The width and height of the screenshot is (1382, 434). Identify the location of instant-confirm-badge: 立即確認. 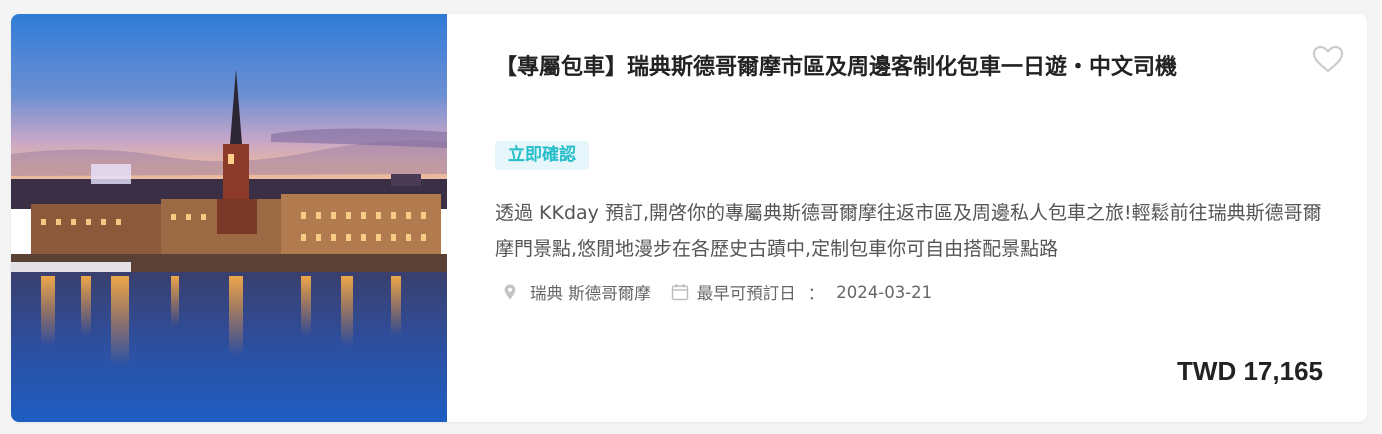
(542, 155).